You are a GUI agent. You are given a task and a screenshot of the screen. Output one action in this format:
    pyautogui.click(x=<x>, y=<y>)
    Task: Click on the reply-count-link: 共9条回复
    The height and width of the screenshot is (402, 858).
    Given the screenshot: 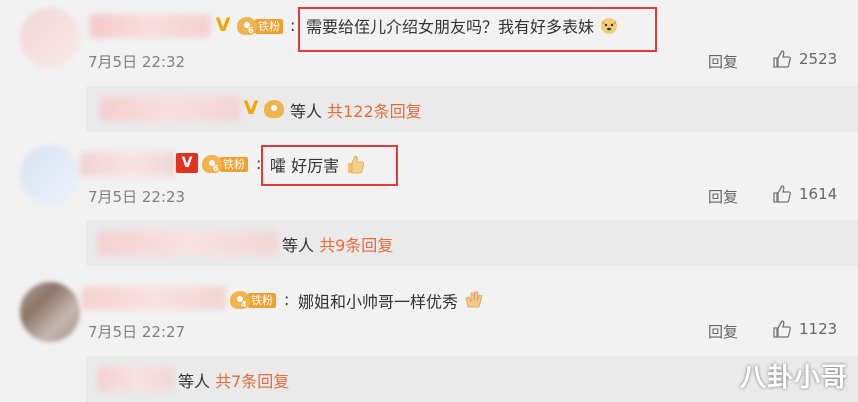 What is the action you would take?
    pyautogui.click(x=356, y=245)
    